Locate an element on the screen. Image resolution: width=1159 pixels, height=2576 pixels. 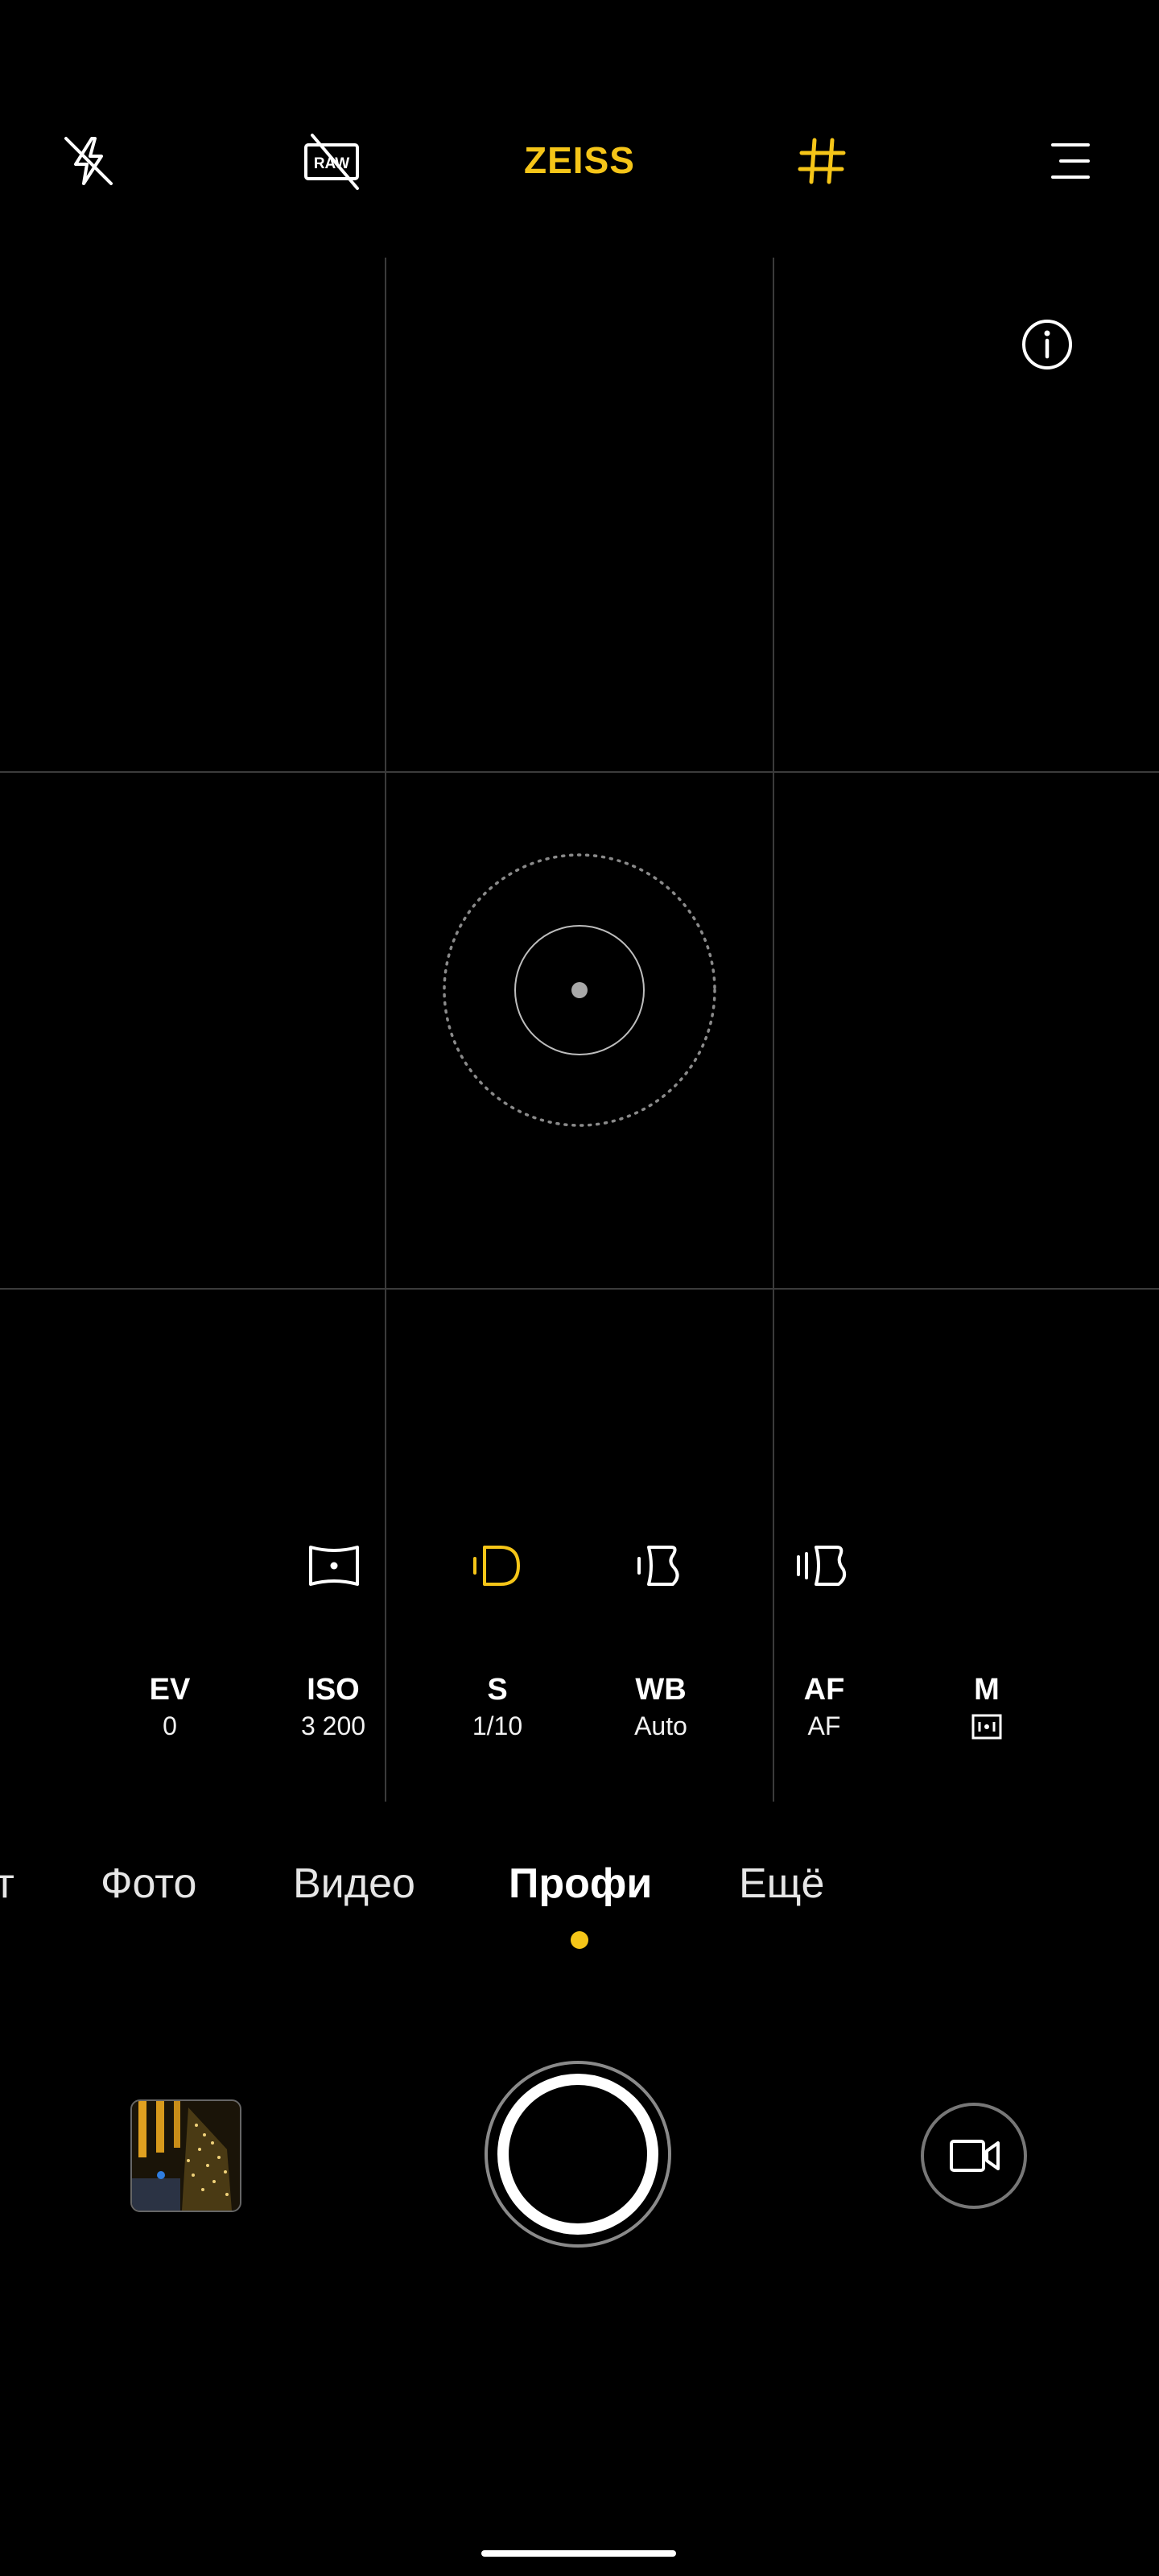
gallery-thumbnail is located at coordinates (185, 2155).